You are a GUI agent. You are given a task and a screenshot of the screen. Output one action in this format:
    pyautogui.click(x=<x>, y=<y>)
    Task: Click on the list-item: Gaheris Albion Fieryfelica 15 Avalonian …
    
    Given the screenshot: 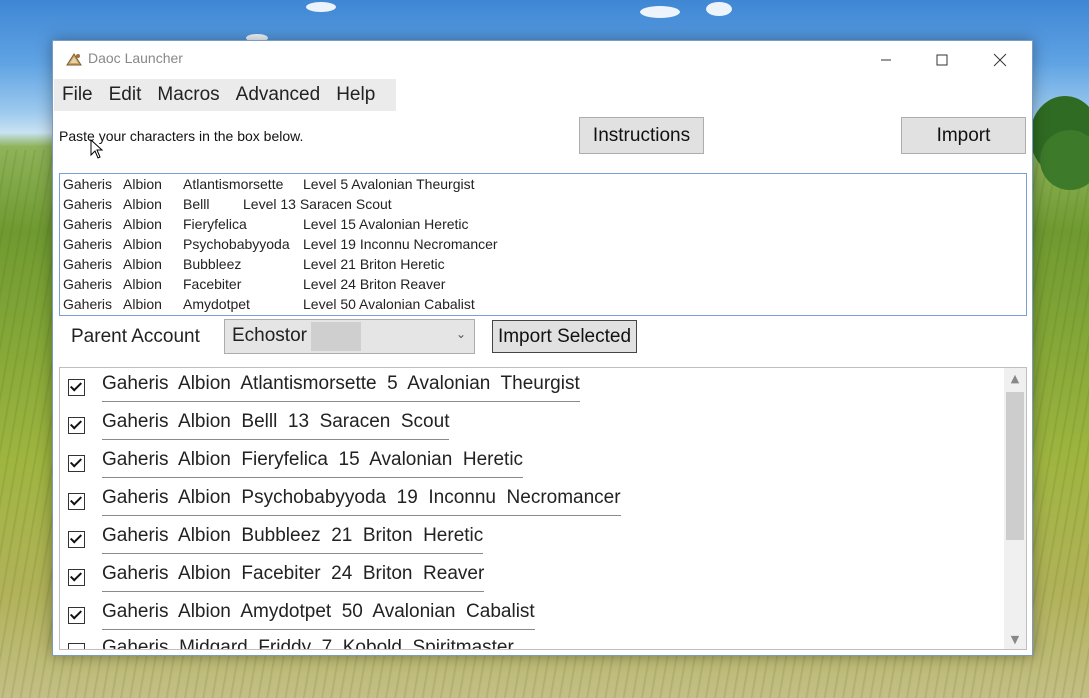 What is the action you would take?
    pyautogui.click(x=296, y=463)
    